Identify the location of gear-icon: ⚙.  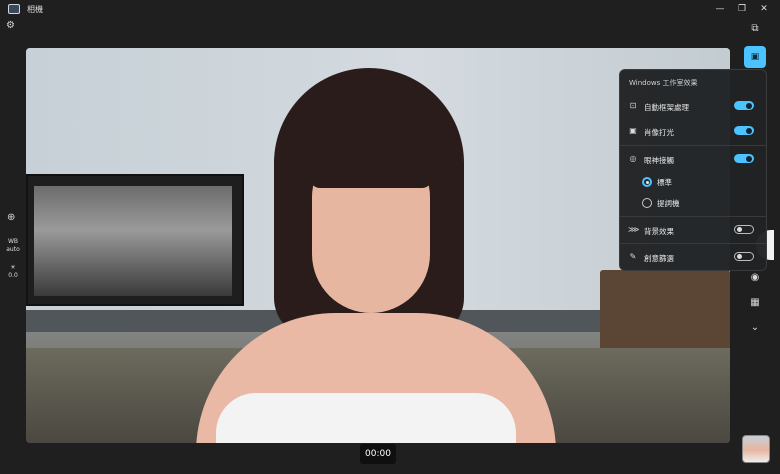
(10, 25).